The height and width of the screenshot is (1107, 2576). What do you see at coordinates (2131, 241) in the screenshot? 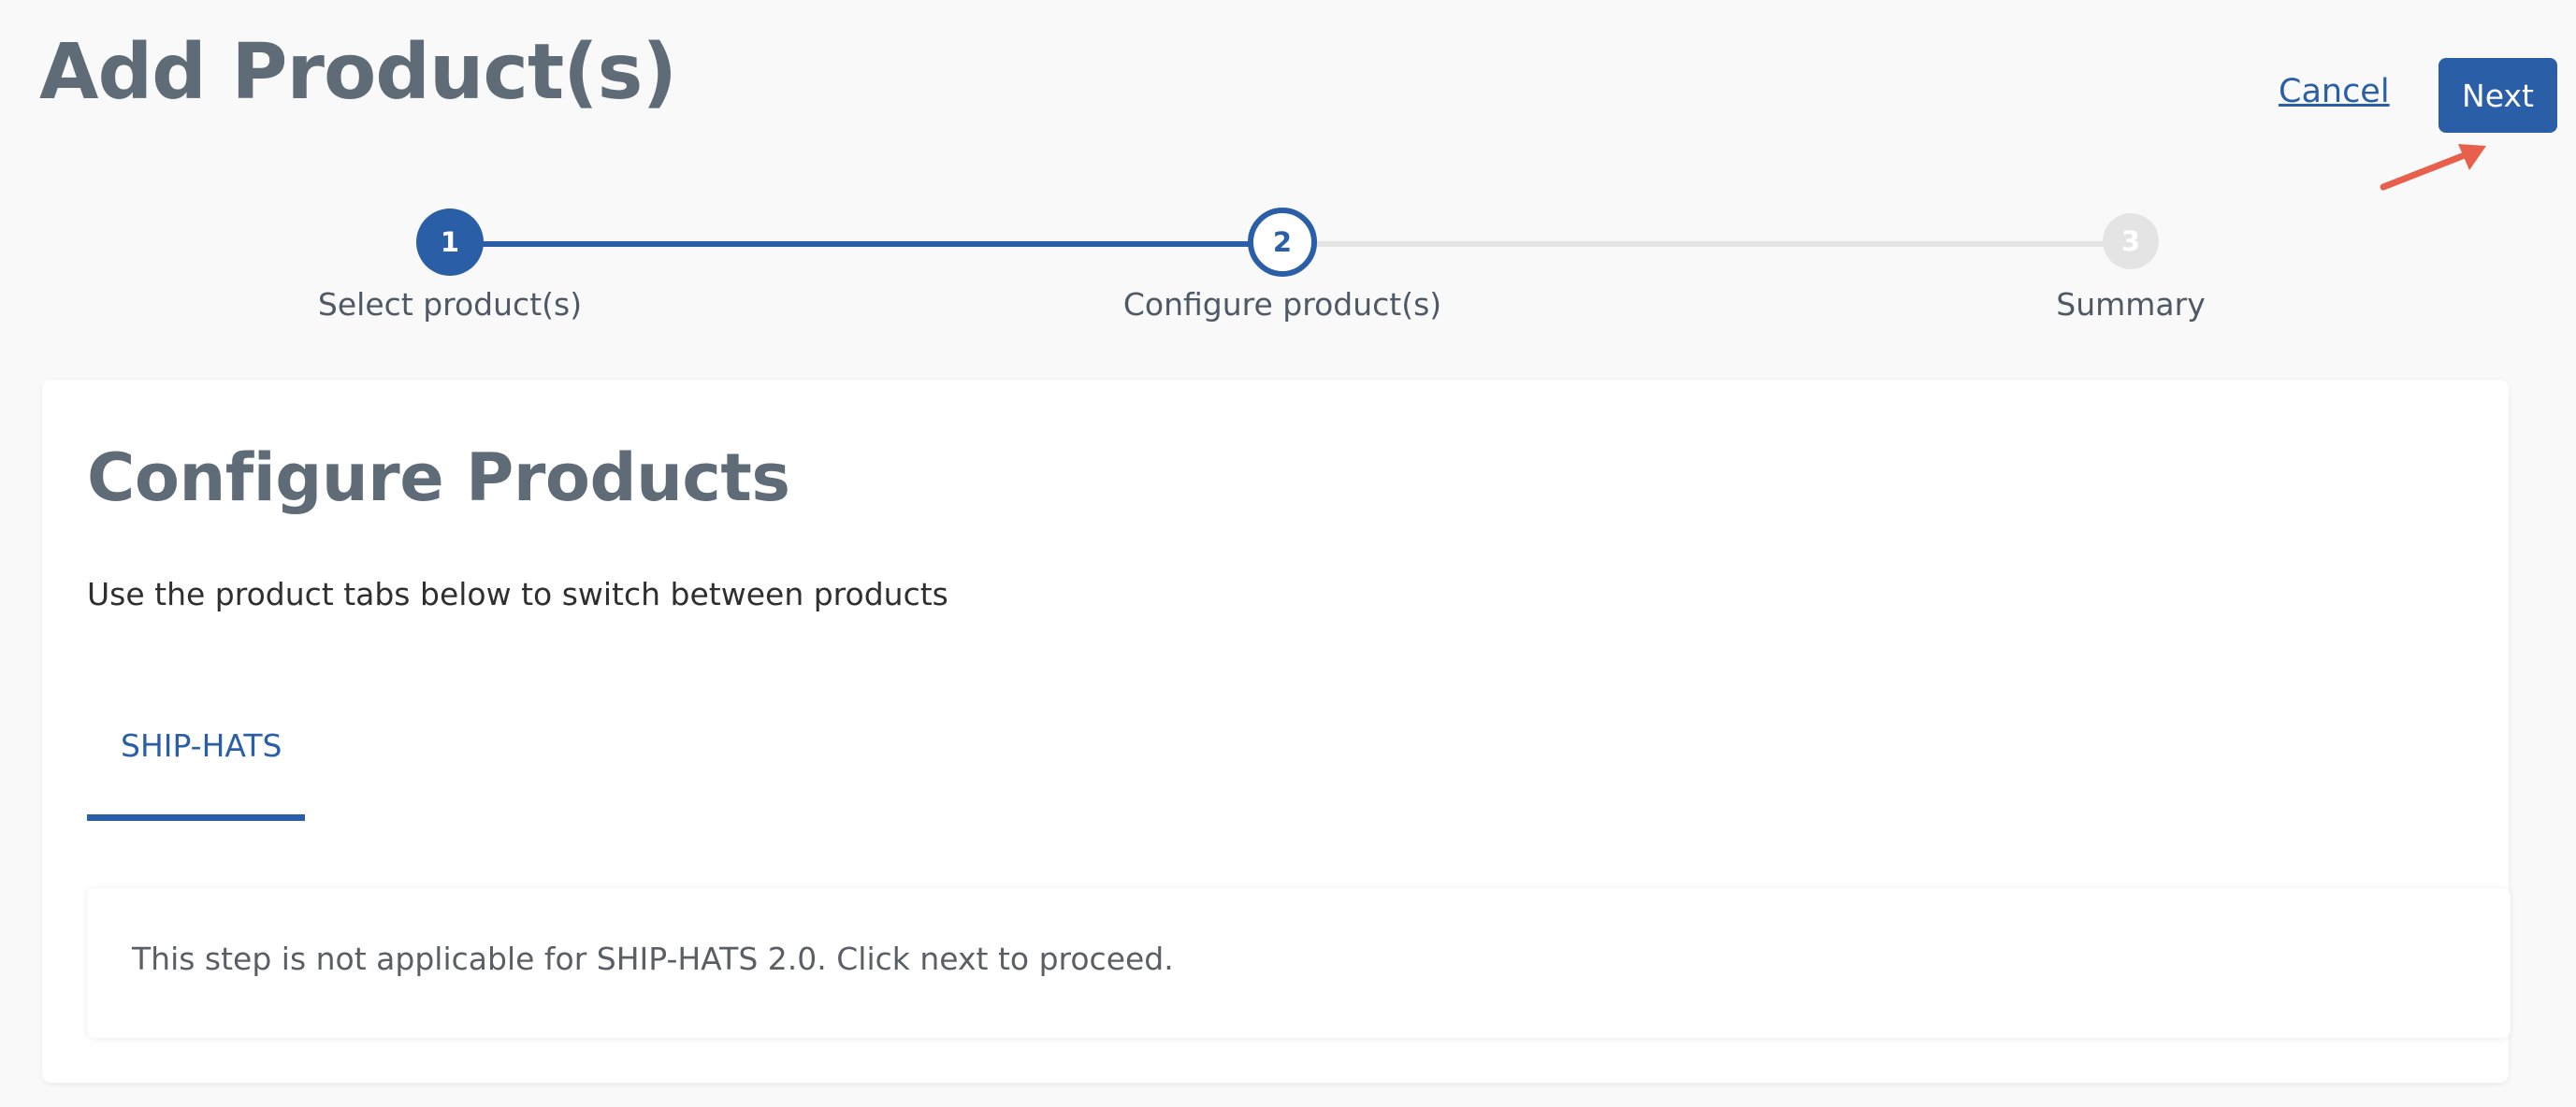
I see `step-3-indicator: 3` at bounding box center [2131, 241].